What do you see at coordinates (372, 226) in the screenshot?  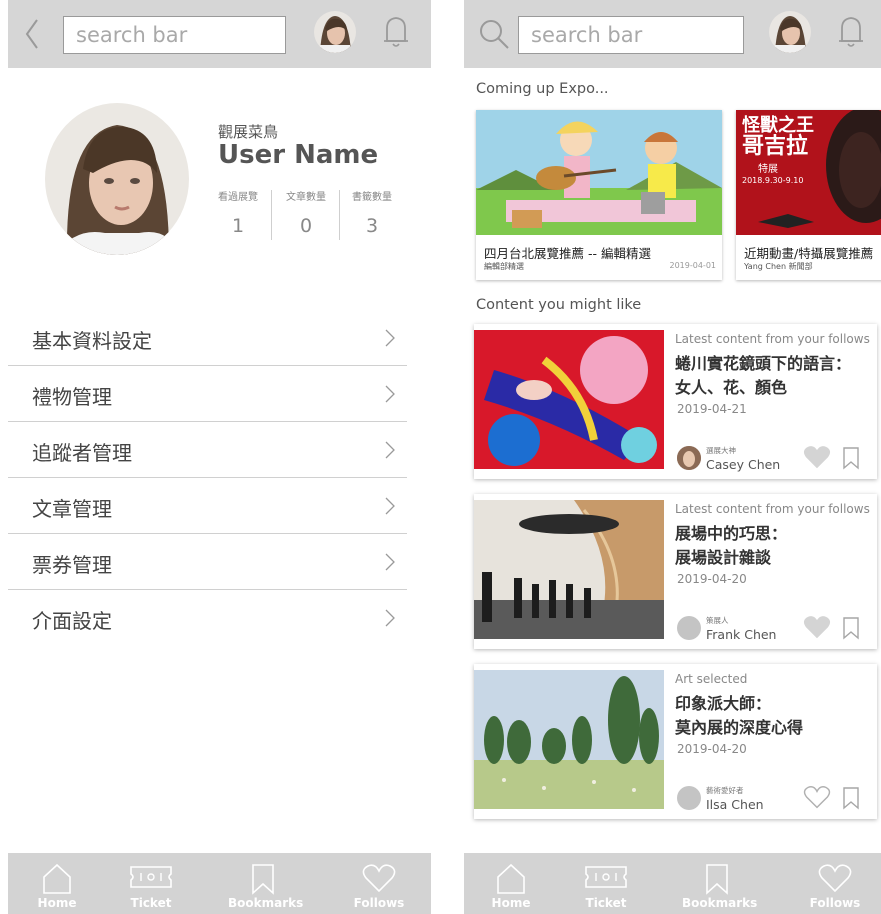 I see `stat-value: 3` at bounding box center [372, 226].